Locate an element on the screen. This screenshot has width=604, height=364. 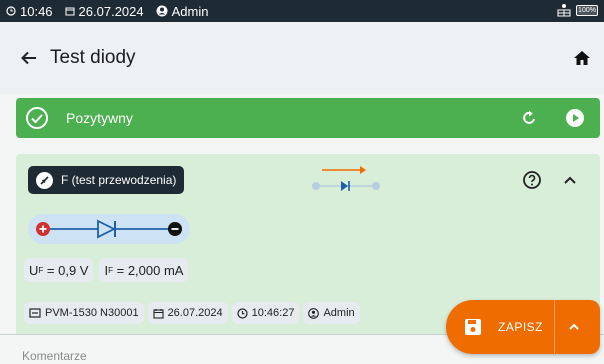
retry-button is located at coordinates (529, 118).